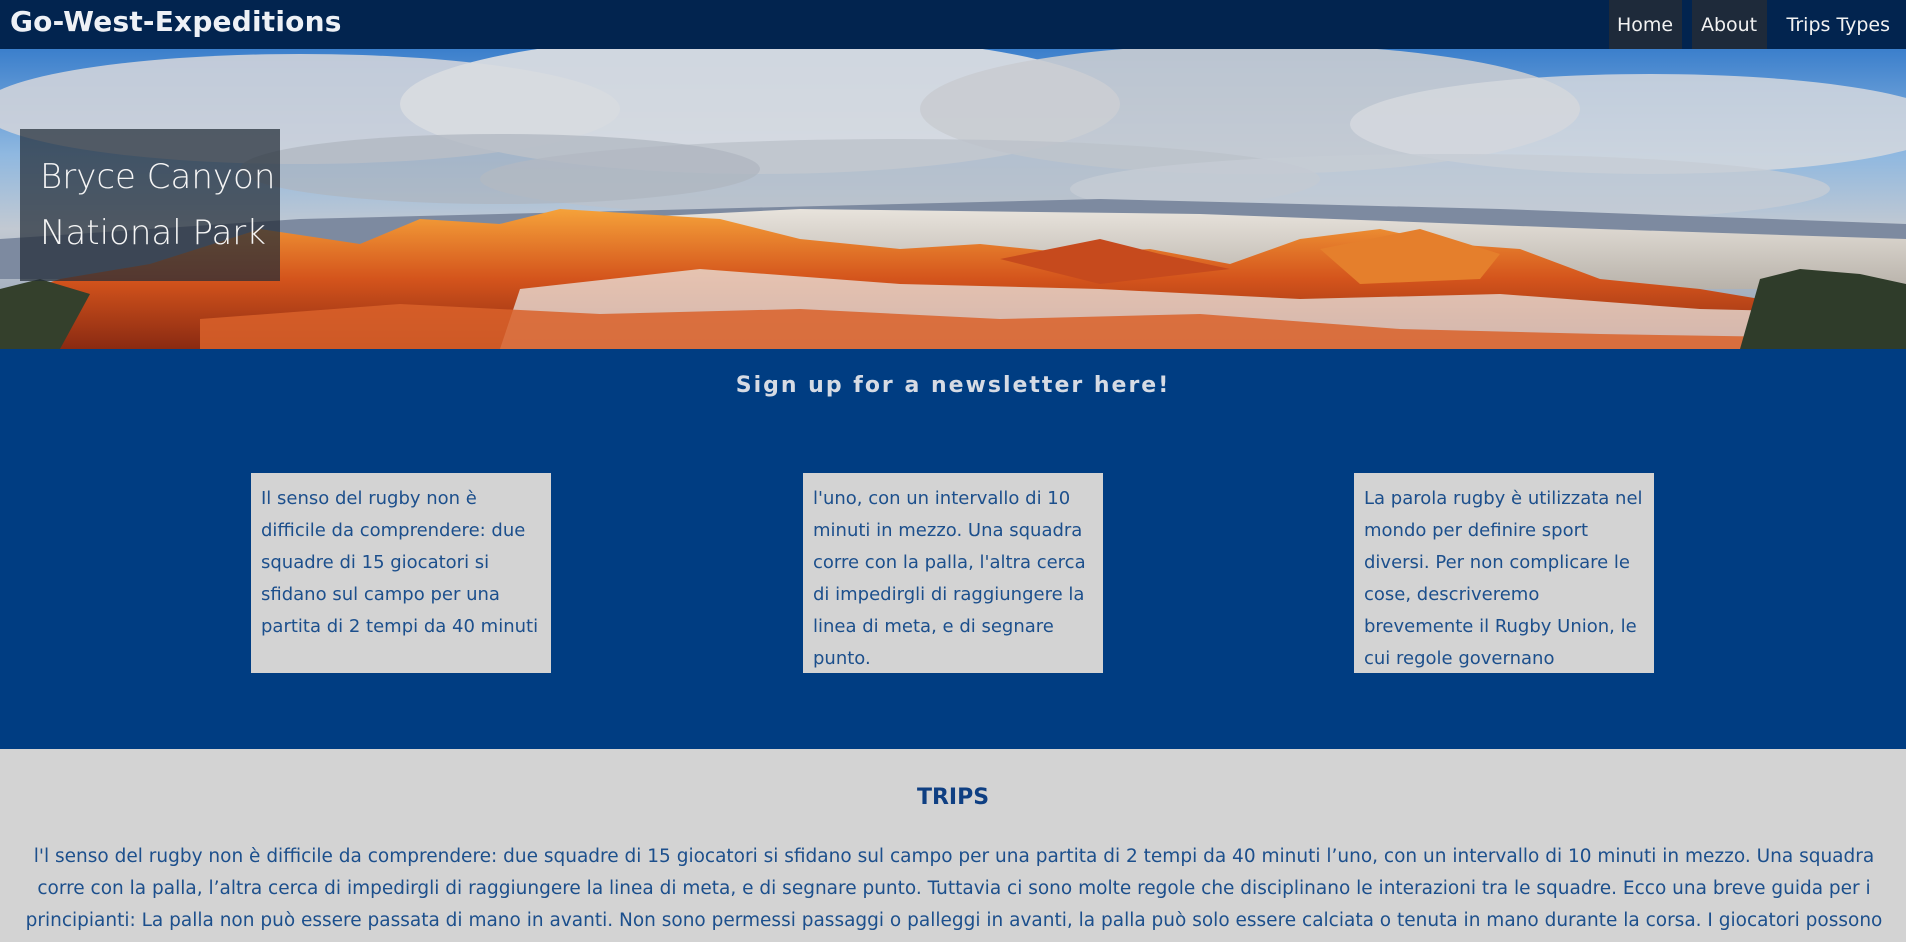  What do you see at coordinates (953, 797) in the screenshot?
I see `trips-heading: TRIPS` at bounding box center [953, 797].